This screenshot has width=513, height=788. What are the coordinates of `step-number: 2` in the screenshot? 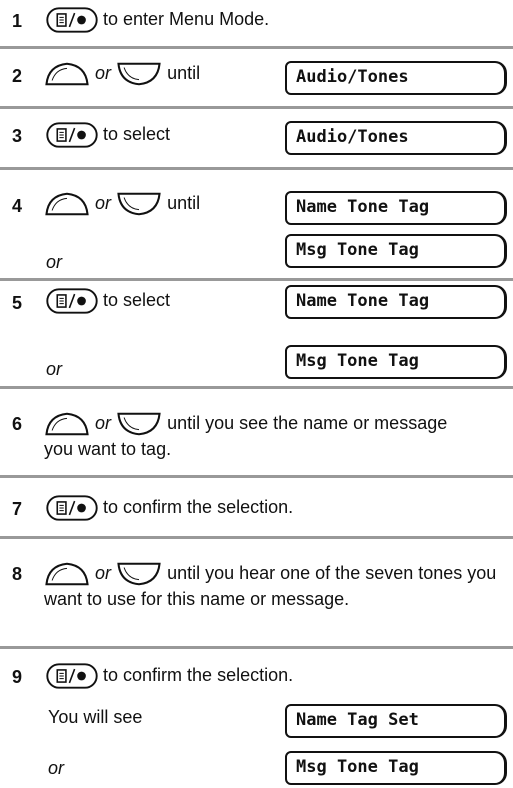 It's located at (17, 76).